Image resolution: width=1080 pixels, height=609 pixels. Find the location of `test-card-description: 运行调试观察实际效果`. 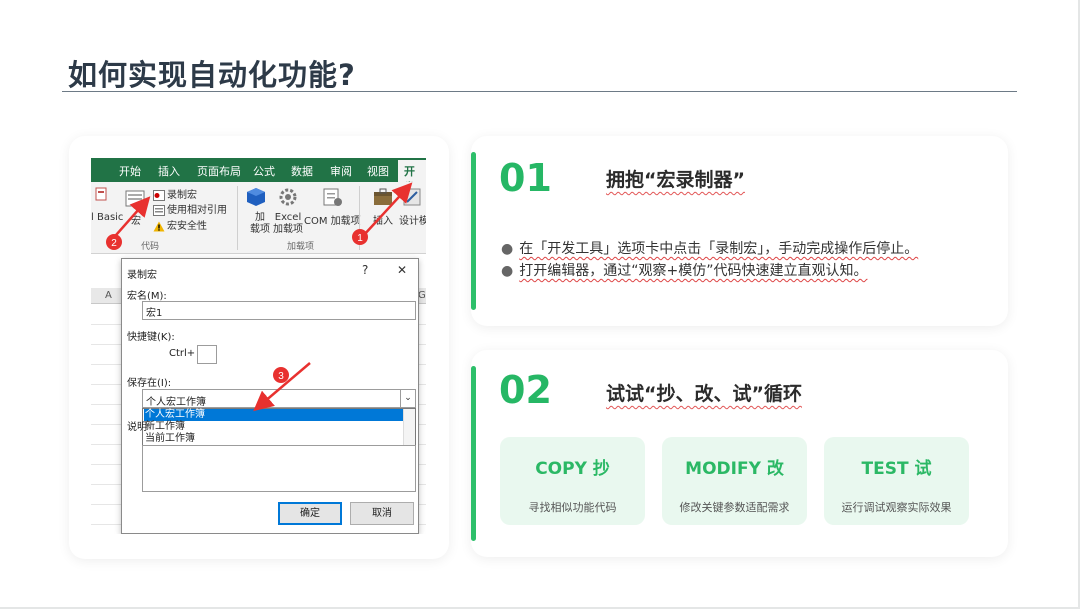

test-card-description: 运行调试观察实际效果 is located at coordinates (896, 507).